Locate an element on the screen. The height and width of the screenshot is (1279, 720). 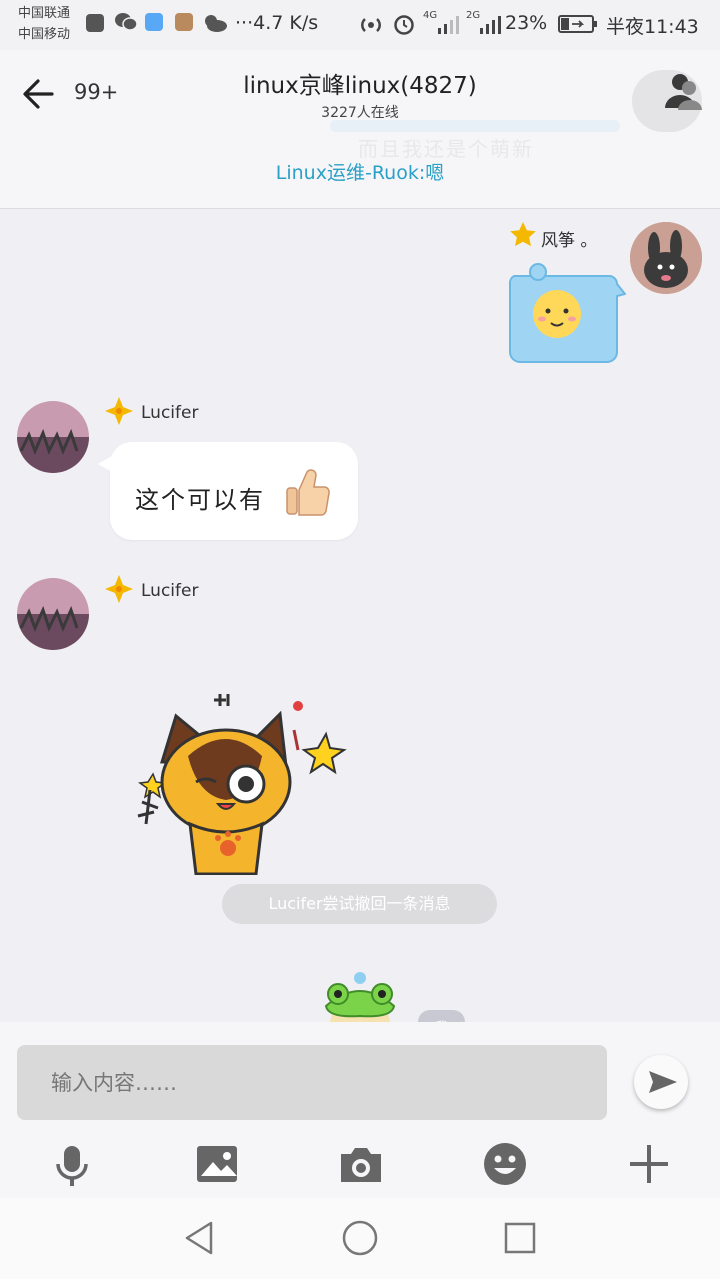
group-members-icon is located at coordinates (682, 92).